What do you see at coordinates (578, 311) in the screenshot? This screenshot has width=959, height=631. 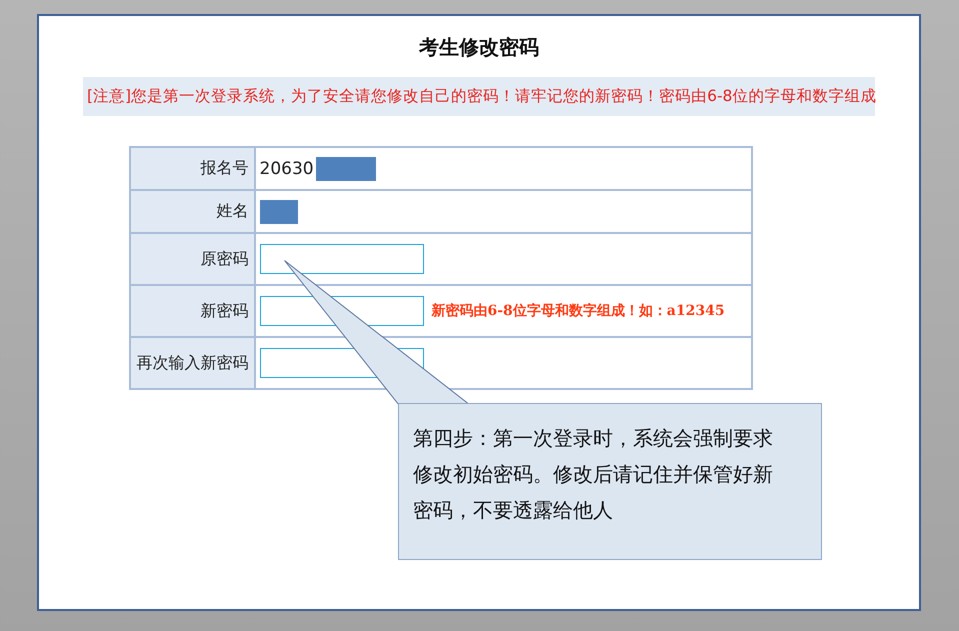 I see `hint-text: 新密码由6-8位字母和数字组成！如：a12345` at bounding box center [578, 311].